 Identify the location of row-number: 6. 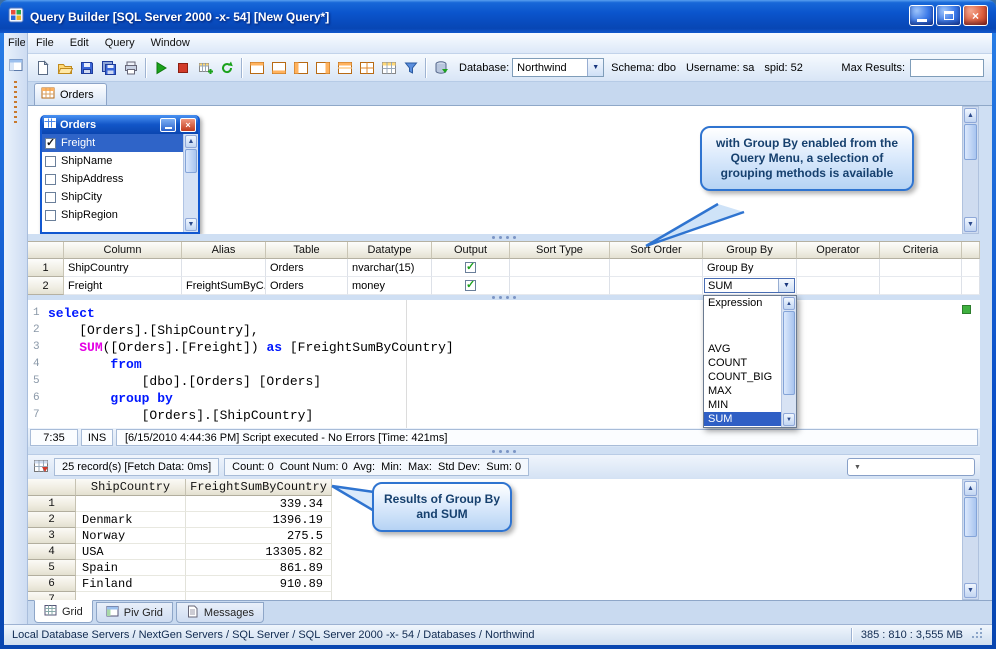
(52, 584).